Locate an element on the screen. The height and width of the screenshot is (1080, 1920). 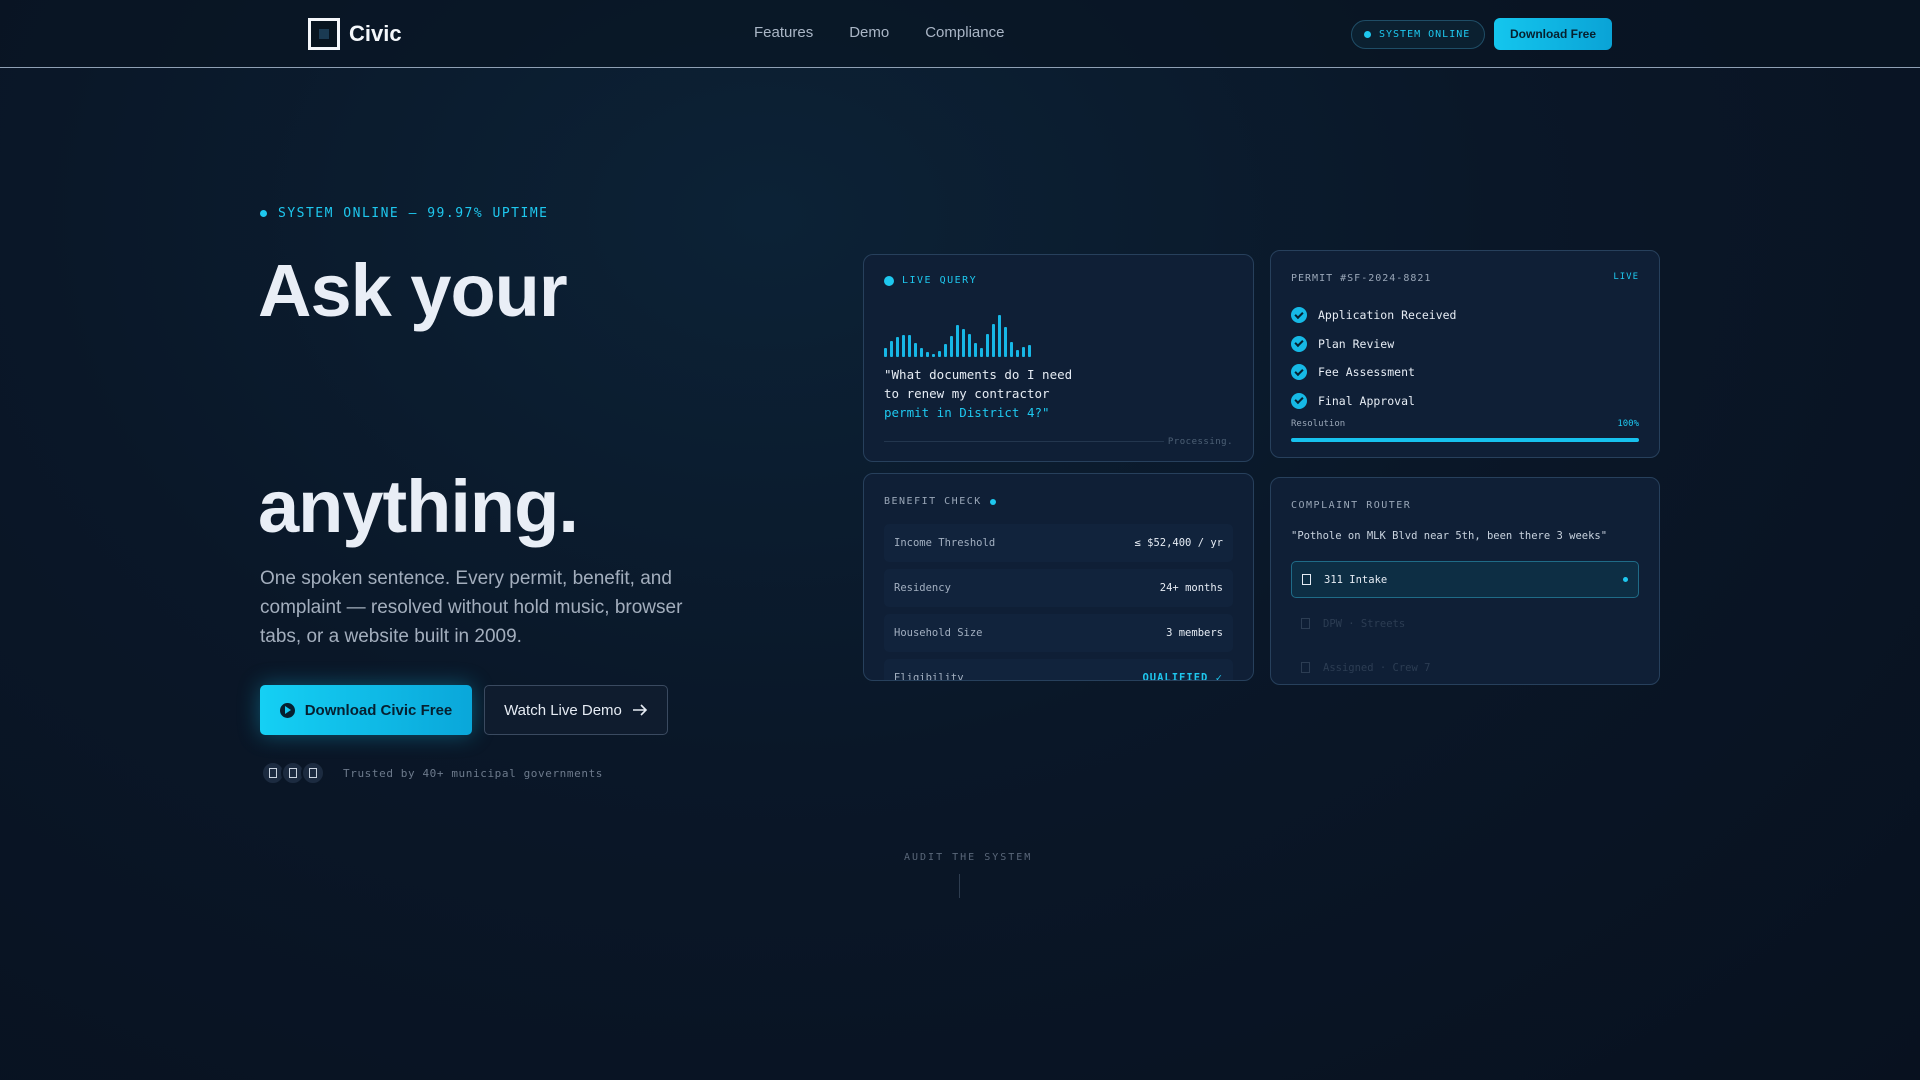
logo: Civic is located at coordinates (355, 34).